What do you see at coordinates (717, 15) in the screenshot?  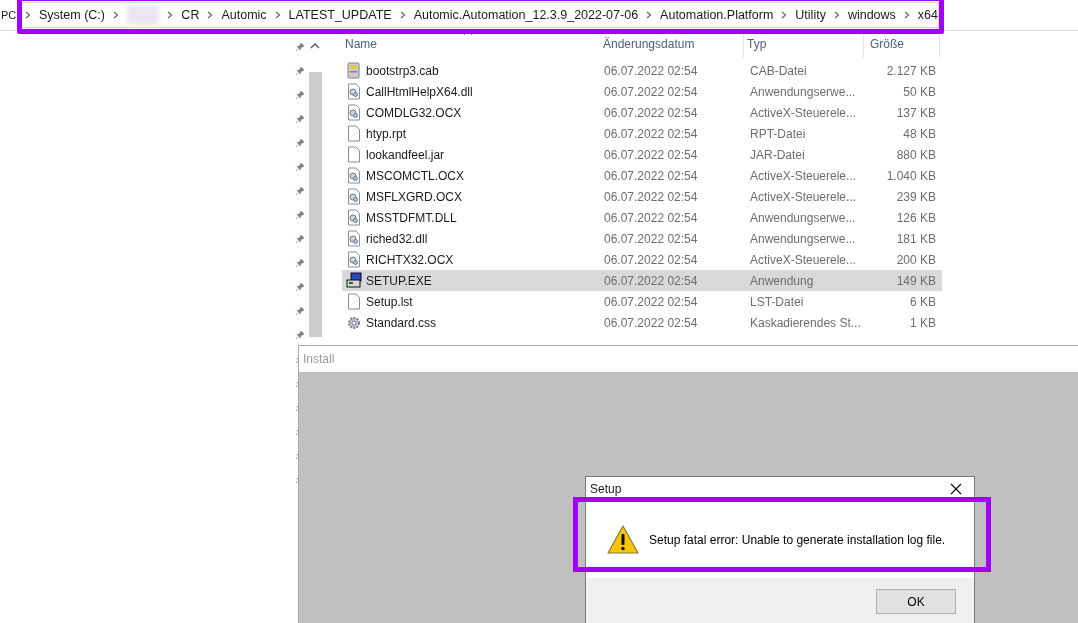 I see `path-segment: Automation.Platform` at bounding box center [717, 15].